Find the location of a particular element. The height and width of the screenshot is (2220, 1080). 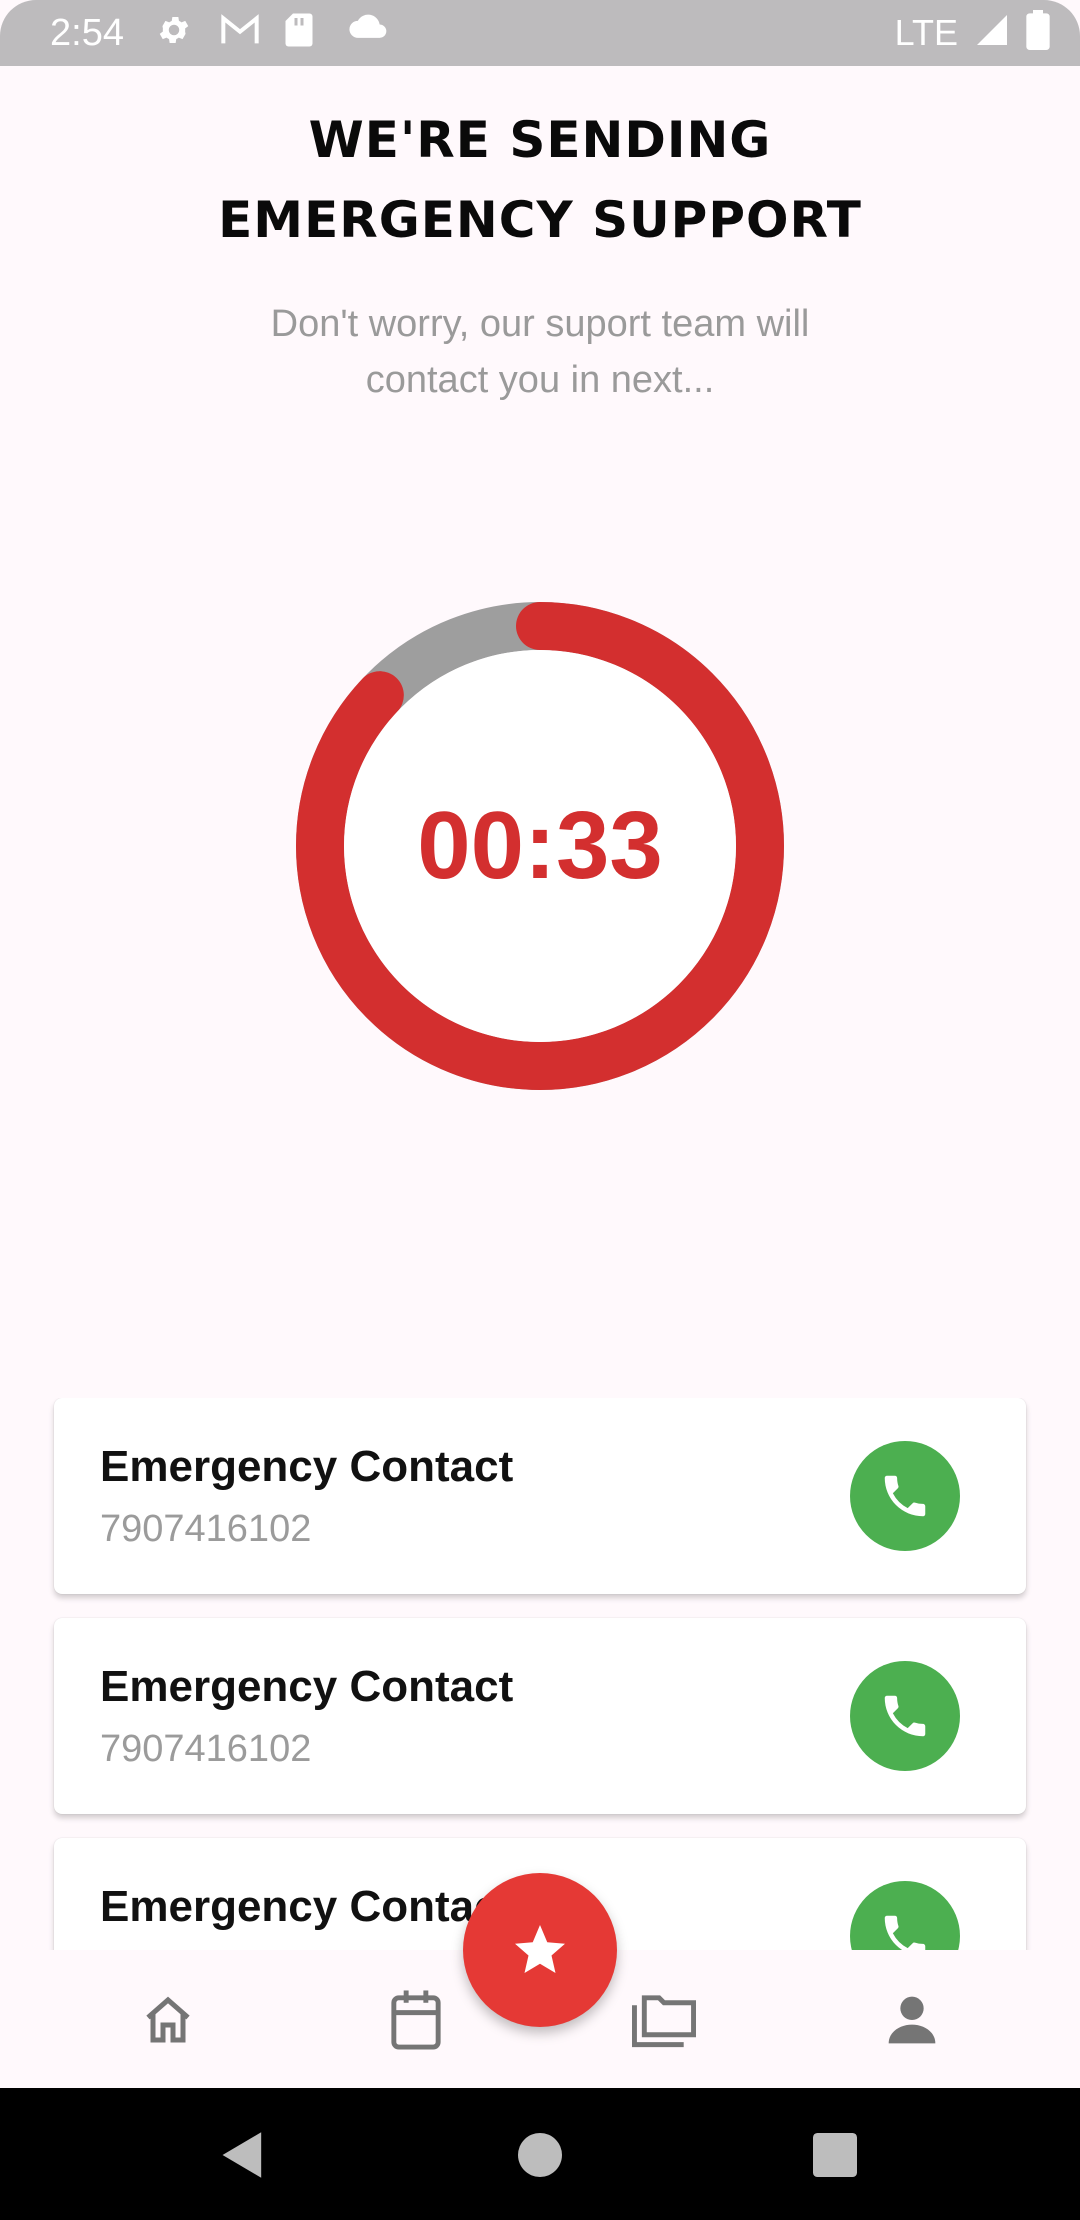

home-circle-icon is located at coordinates (540, 2155).